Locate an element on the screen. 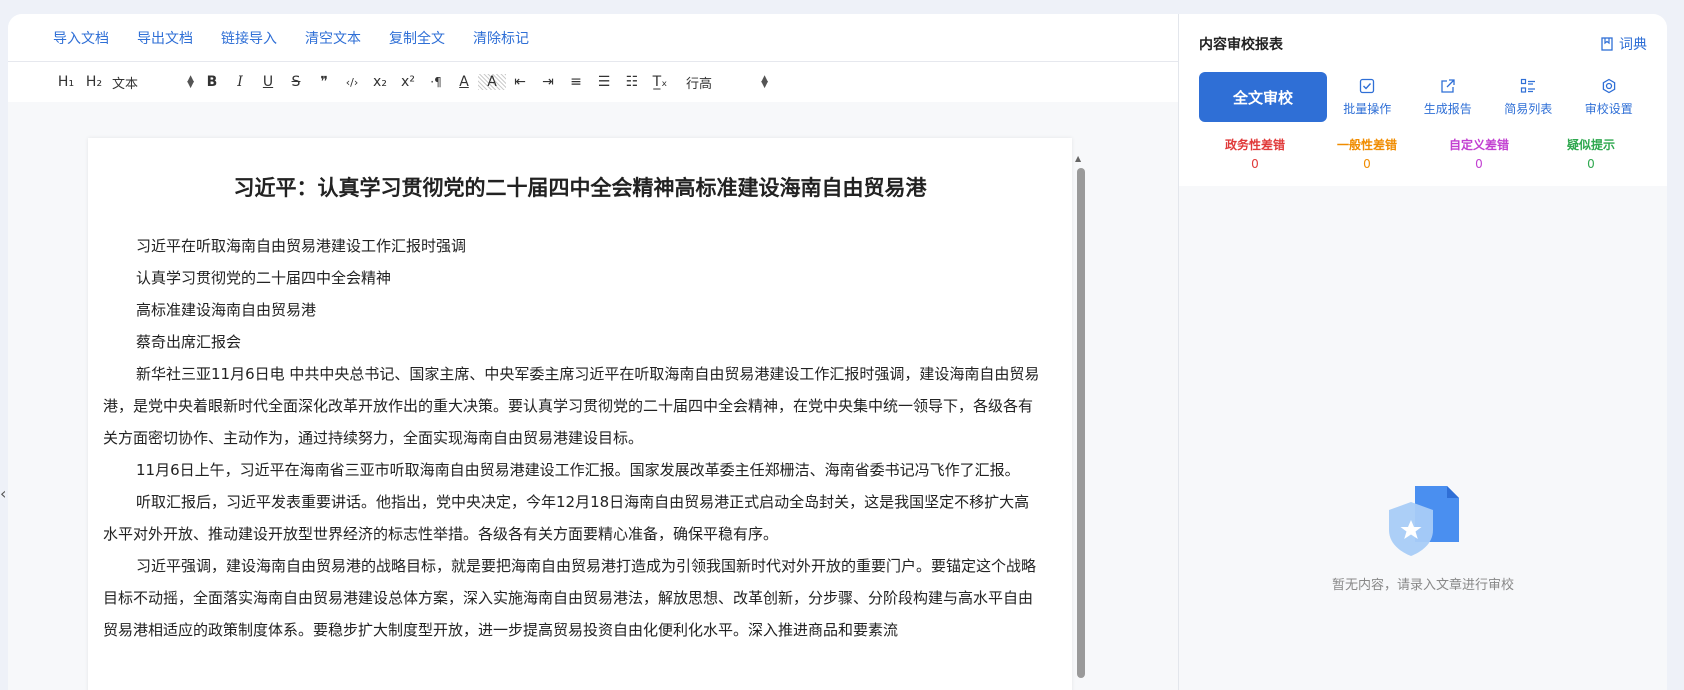 The height and width of the screenshot is (690, 1684). review-settings-button: 审校设置 is located at coordinates (1609, 97).